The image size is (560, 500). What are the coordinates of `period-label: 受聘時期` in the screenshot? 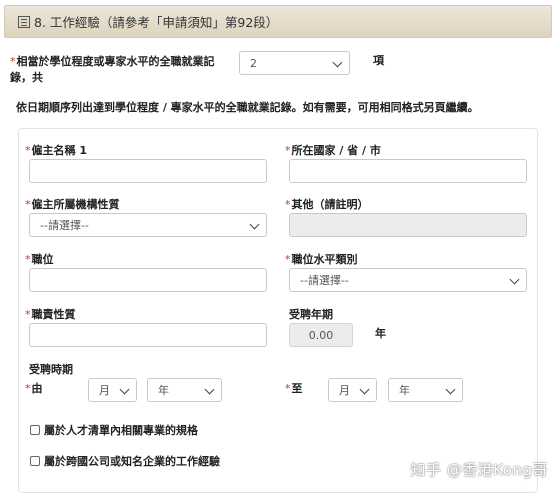 It's located at (51, 369).